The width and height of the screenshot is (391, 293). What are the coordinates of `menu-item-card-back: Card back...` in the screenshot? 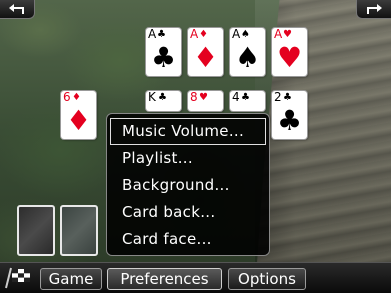 It's located at (188, 212).